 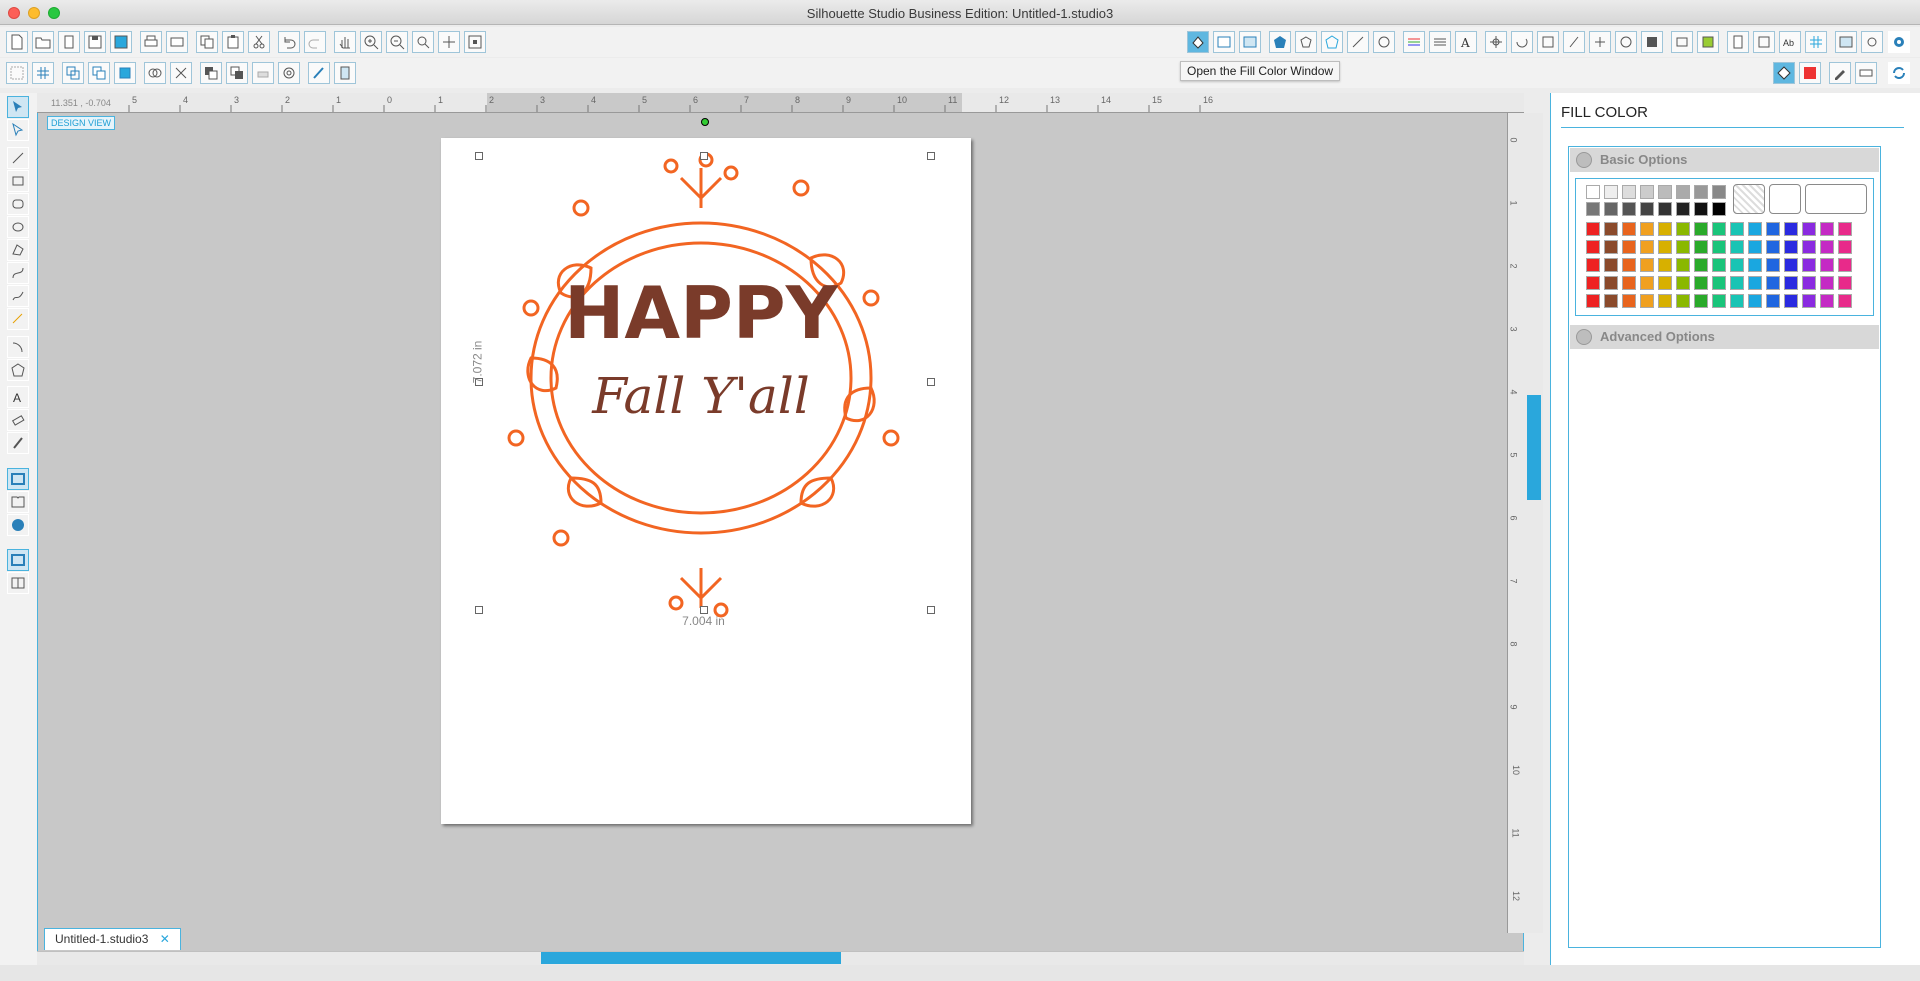 I want to click on shape-pentagon-icon, so click(x=1280, y=42).